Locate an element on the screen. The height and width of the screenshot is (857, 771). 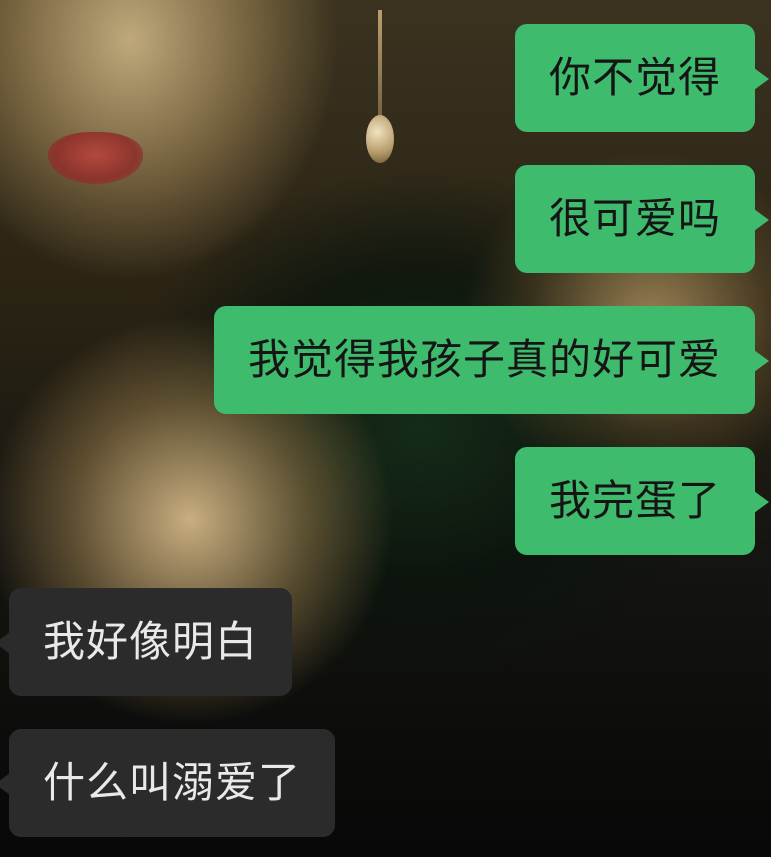
message-text: 什么叫溺爱了 is located at coordinates (172, 782).